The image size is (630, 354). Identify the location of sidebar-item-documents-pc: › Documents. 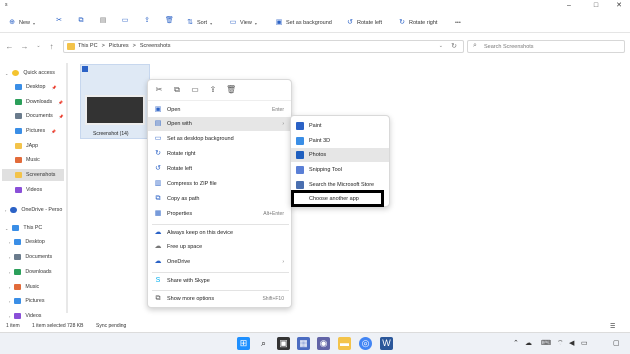
(30, 257).